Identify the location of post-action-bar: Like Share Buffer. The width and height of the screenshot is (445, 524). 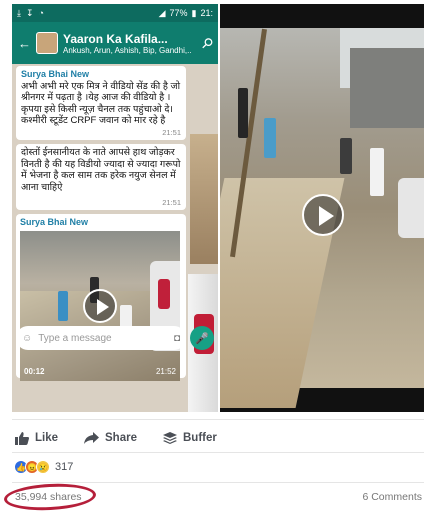
(218, 438).